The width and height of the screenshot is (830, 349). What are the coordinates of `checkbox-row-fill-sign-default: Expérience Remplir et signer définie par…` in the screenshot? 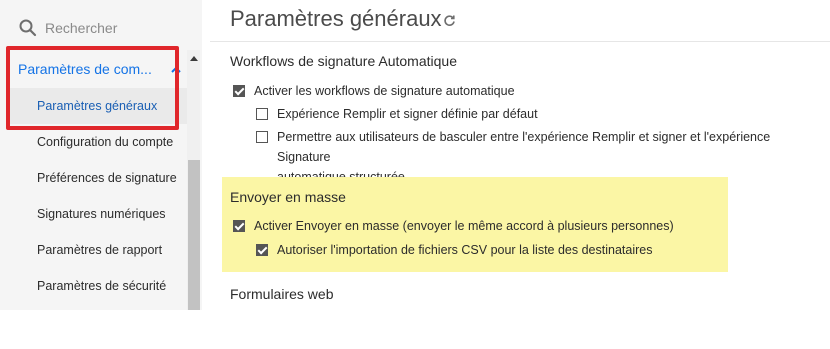 It's located at (397, 114).